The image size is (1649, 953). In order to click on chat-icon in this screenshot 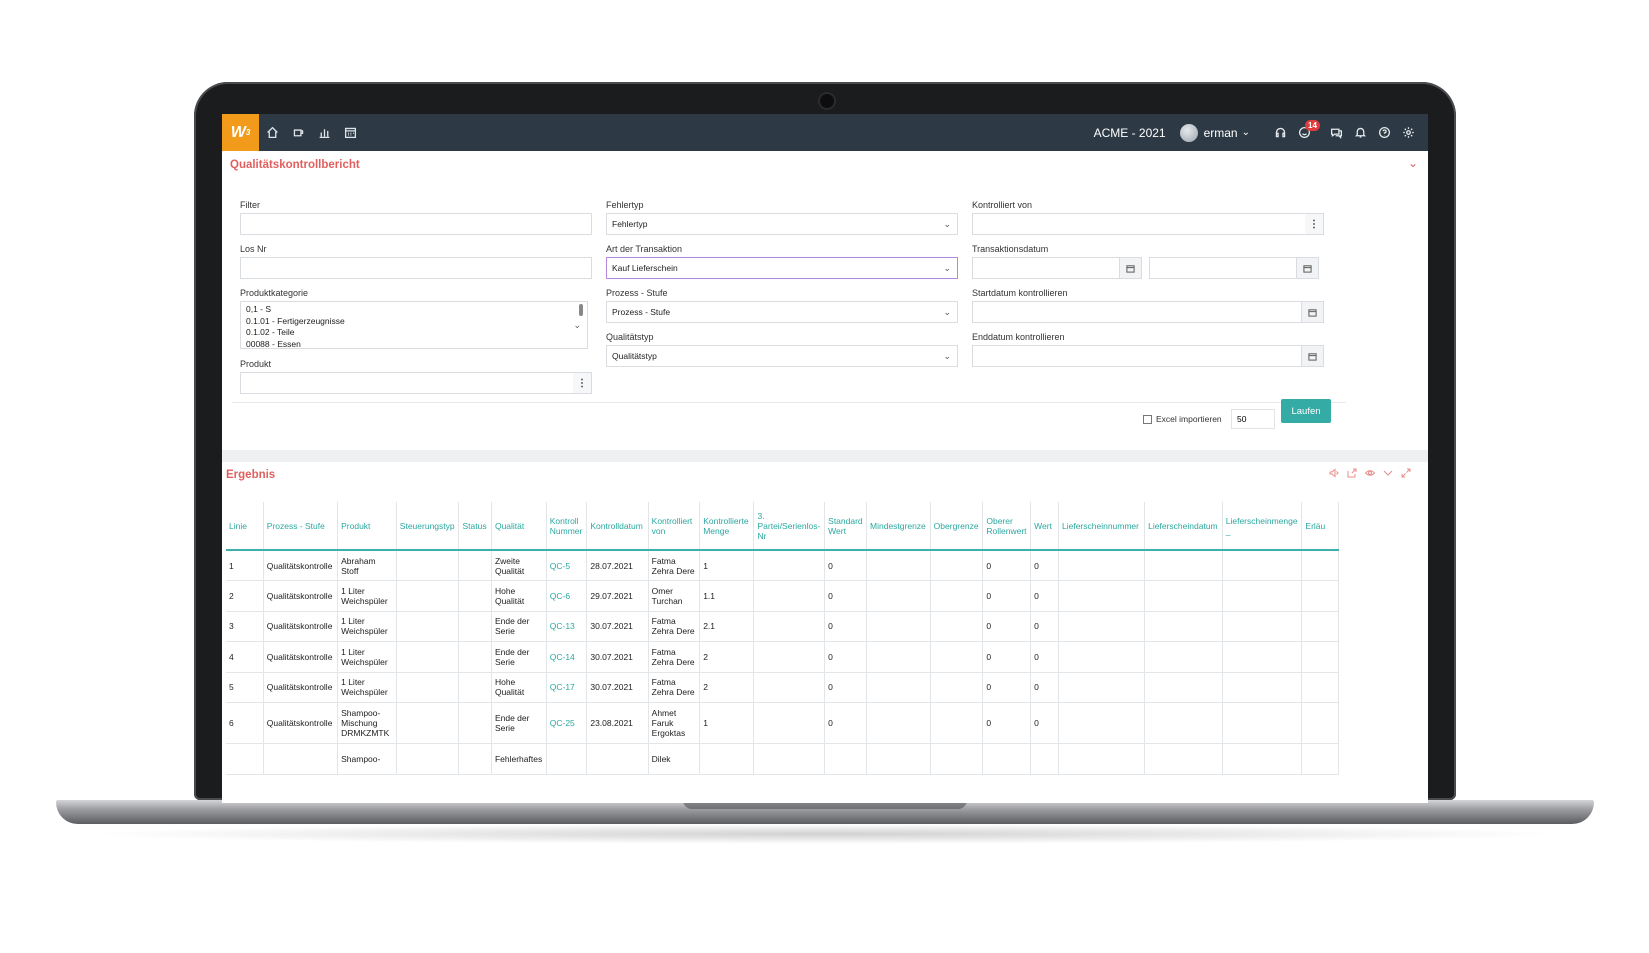, I will do `click(1336, 132)`.